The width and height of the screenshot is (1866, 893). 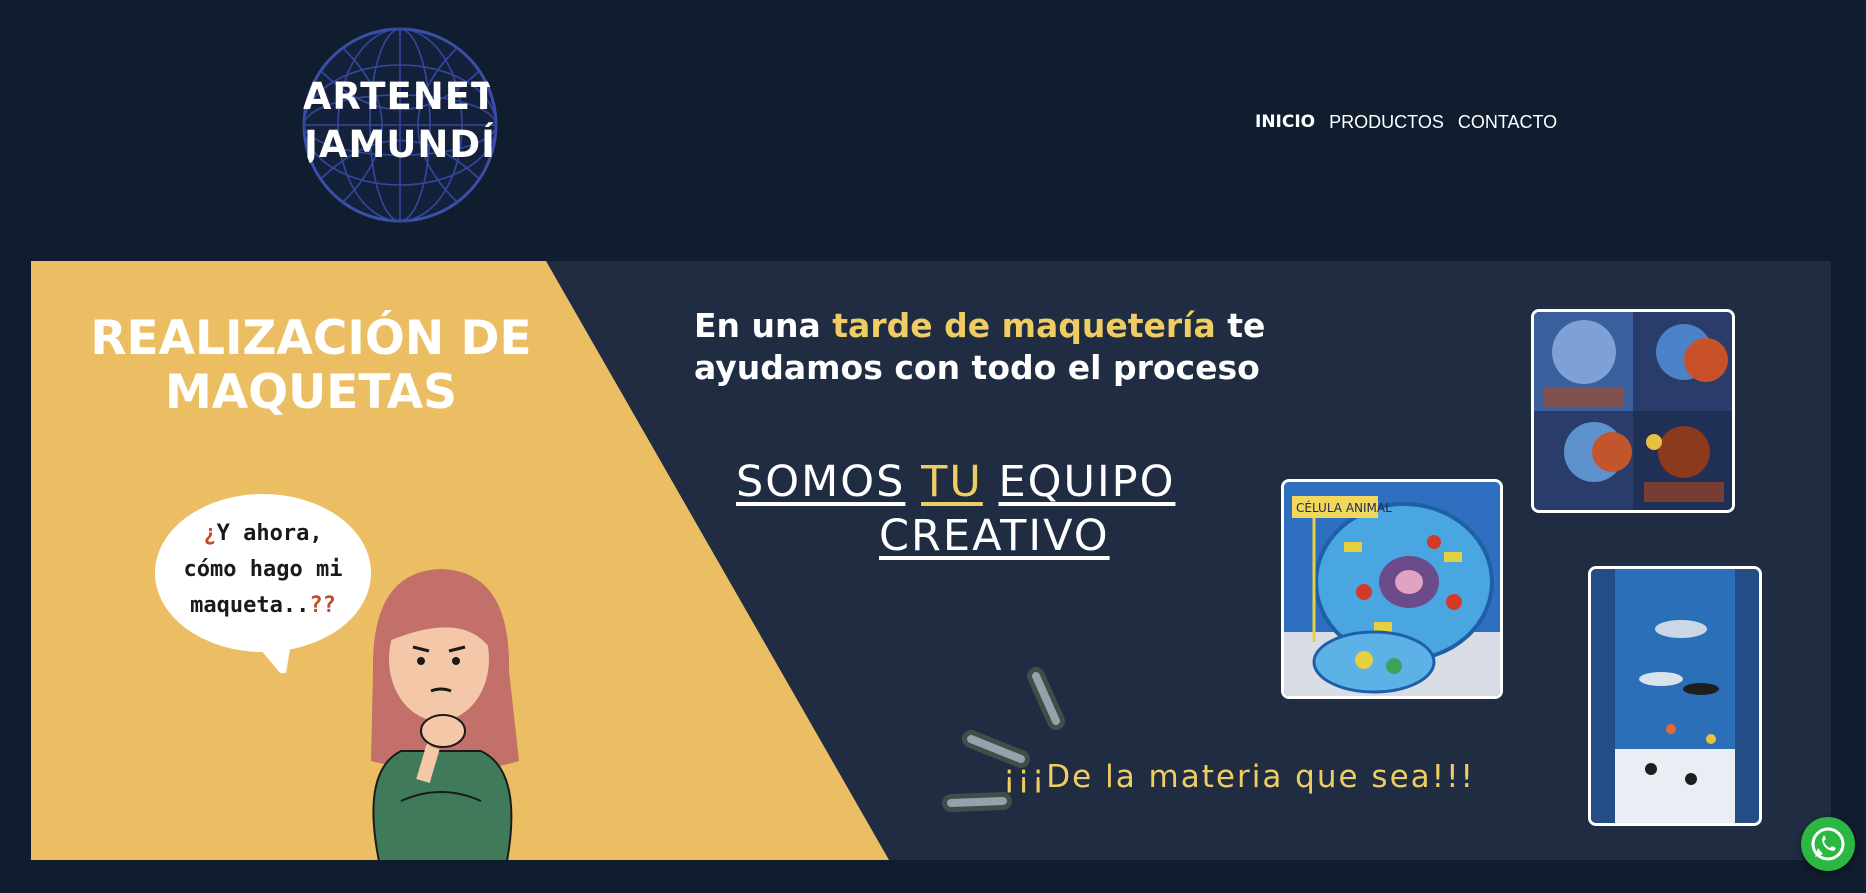 I want to click on tagline-line2: ayudamos con todo el proceso, so click(x=977, y=367).